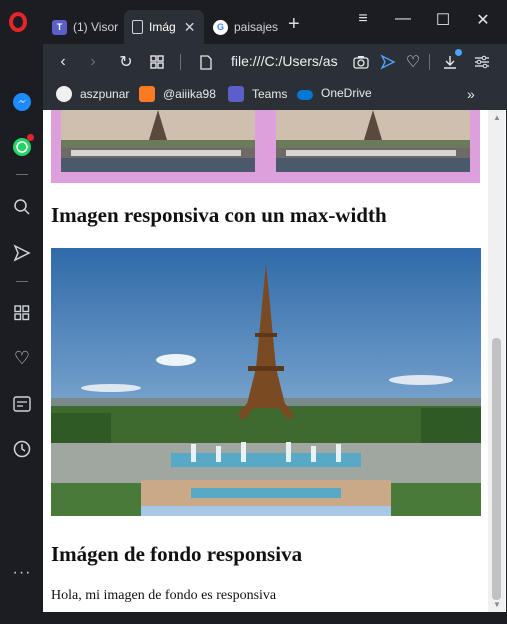 This screenshot has width=507, height=624. Describe the element at coordinates (458, 52) in the screenshot. I see `download-badge-icon` at that location.